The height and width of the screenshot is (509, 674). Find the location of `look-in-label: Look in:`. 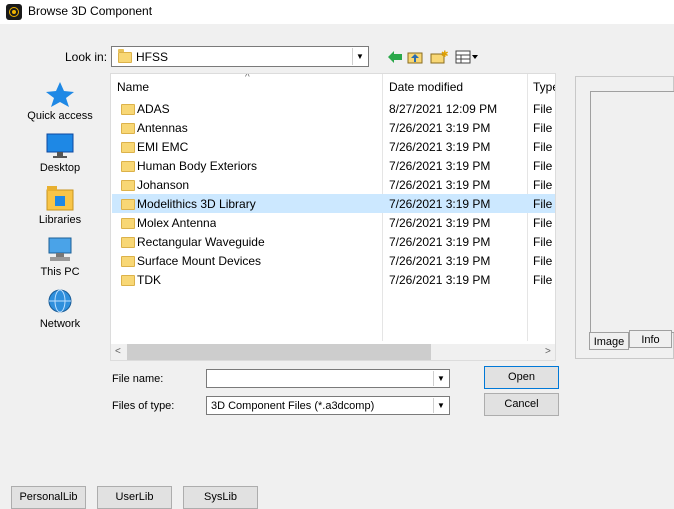

look-in-label: Look in: is located at coordinates (86, 57).